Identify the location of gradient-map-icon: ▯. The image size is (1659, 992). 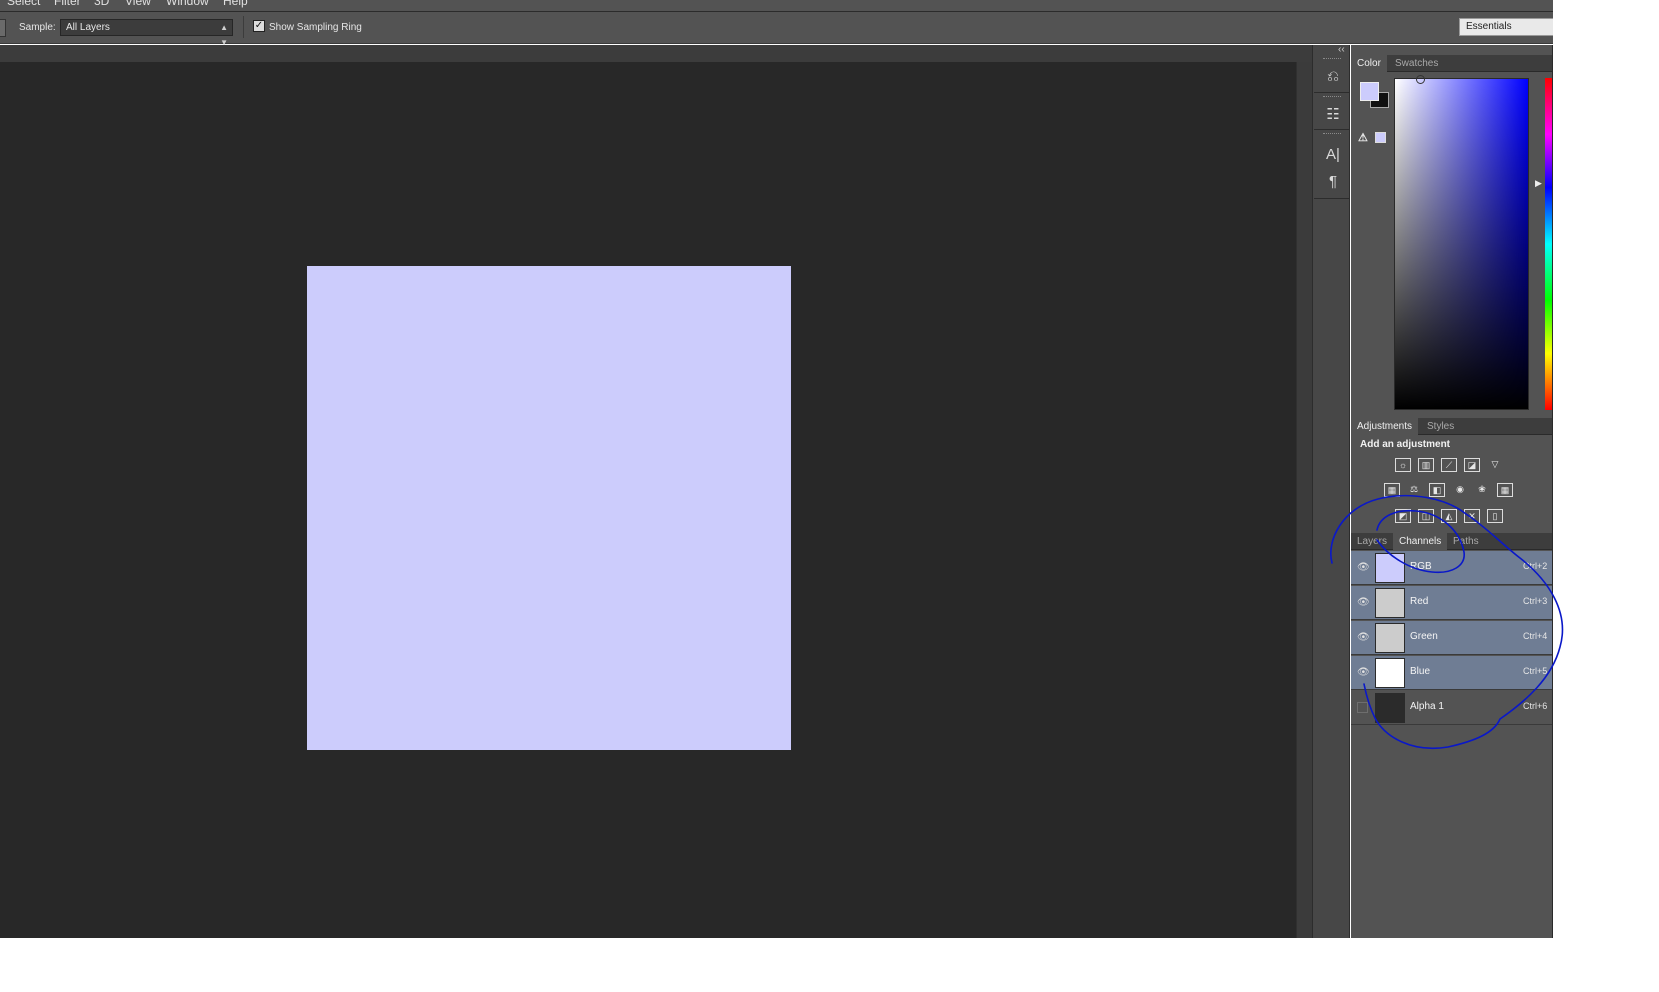
(1495, 516).